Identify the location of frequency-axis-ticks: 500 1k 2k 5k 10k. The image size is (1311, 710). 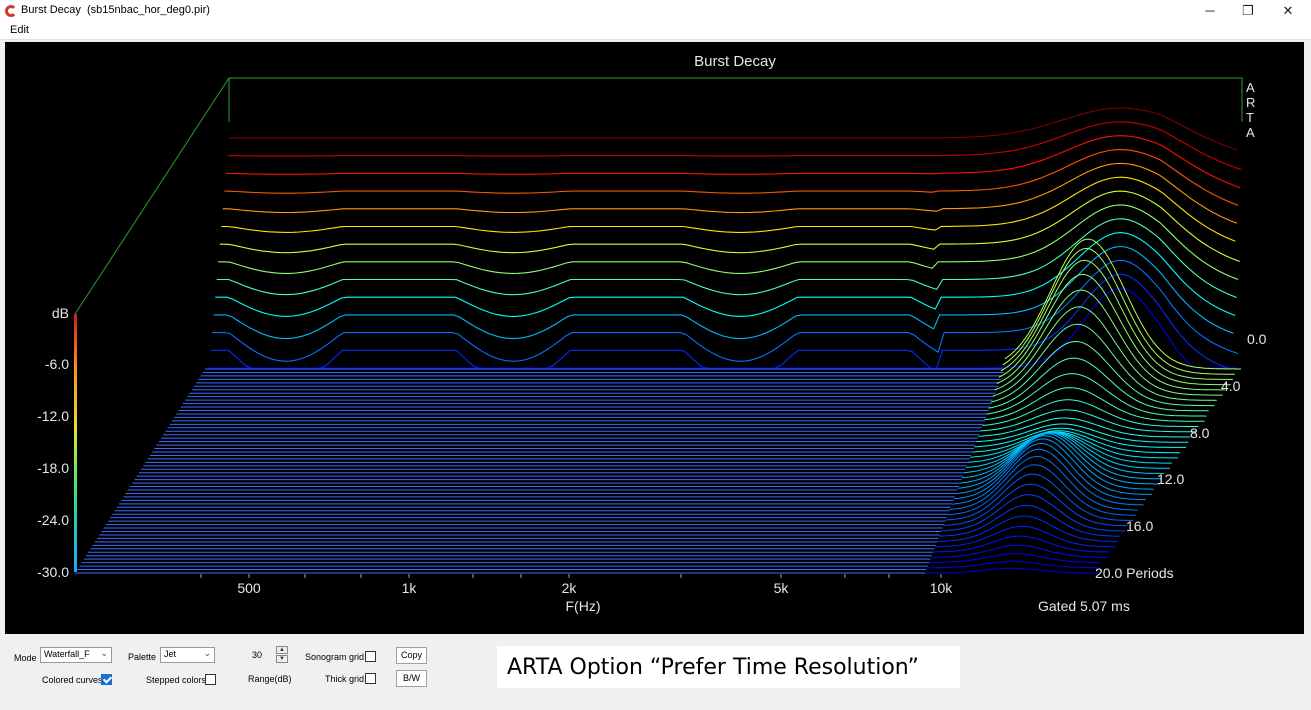
(577, 585).